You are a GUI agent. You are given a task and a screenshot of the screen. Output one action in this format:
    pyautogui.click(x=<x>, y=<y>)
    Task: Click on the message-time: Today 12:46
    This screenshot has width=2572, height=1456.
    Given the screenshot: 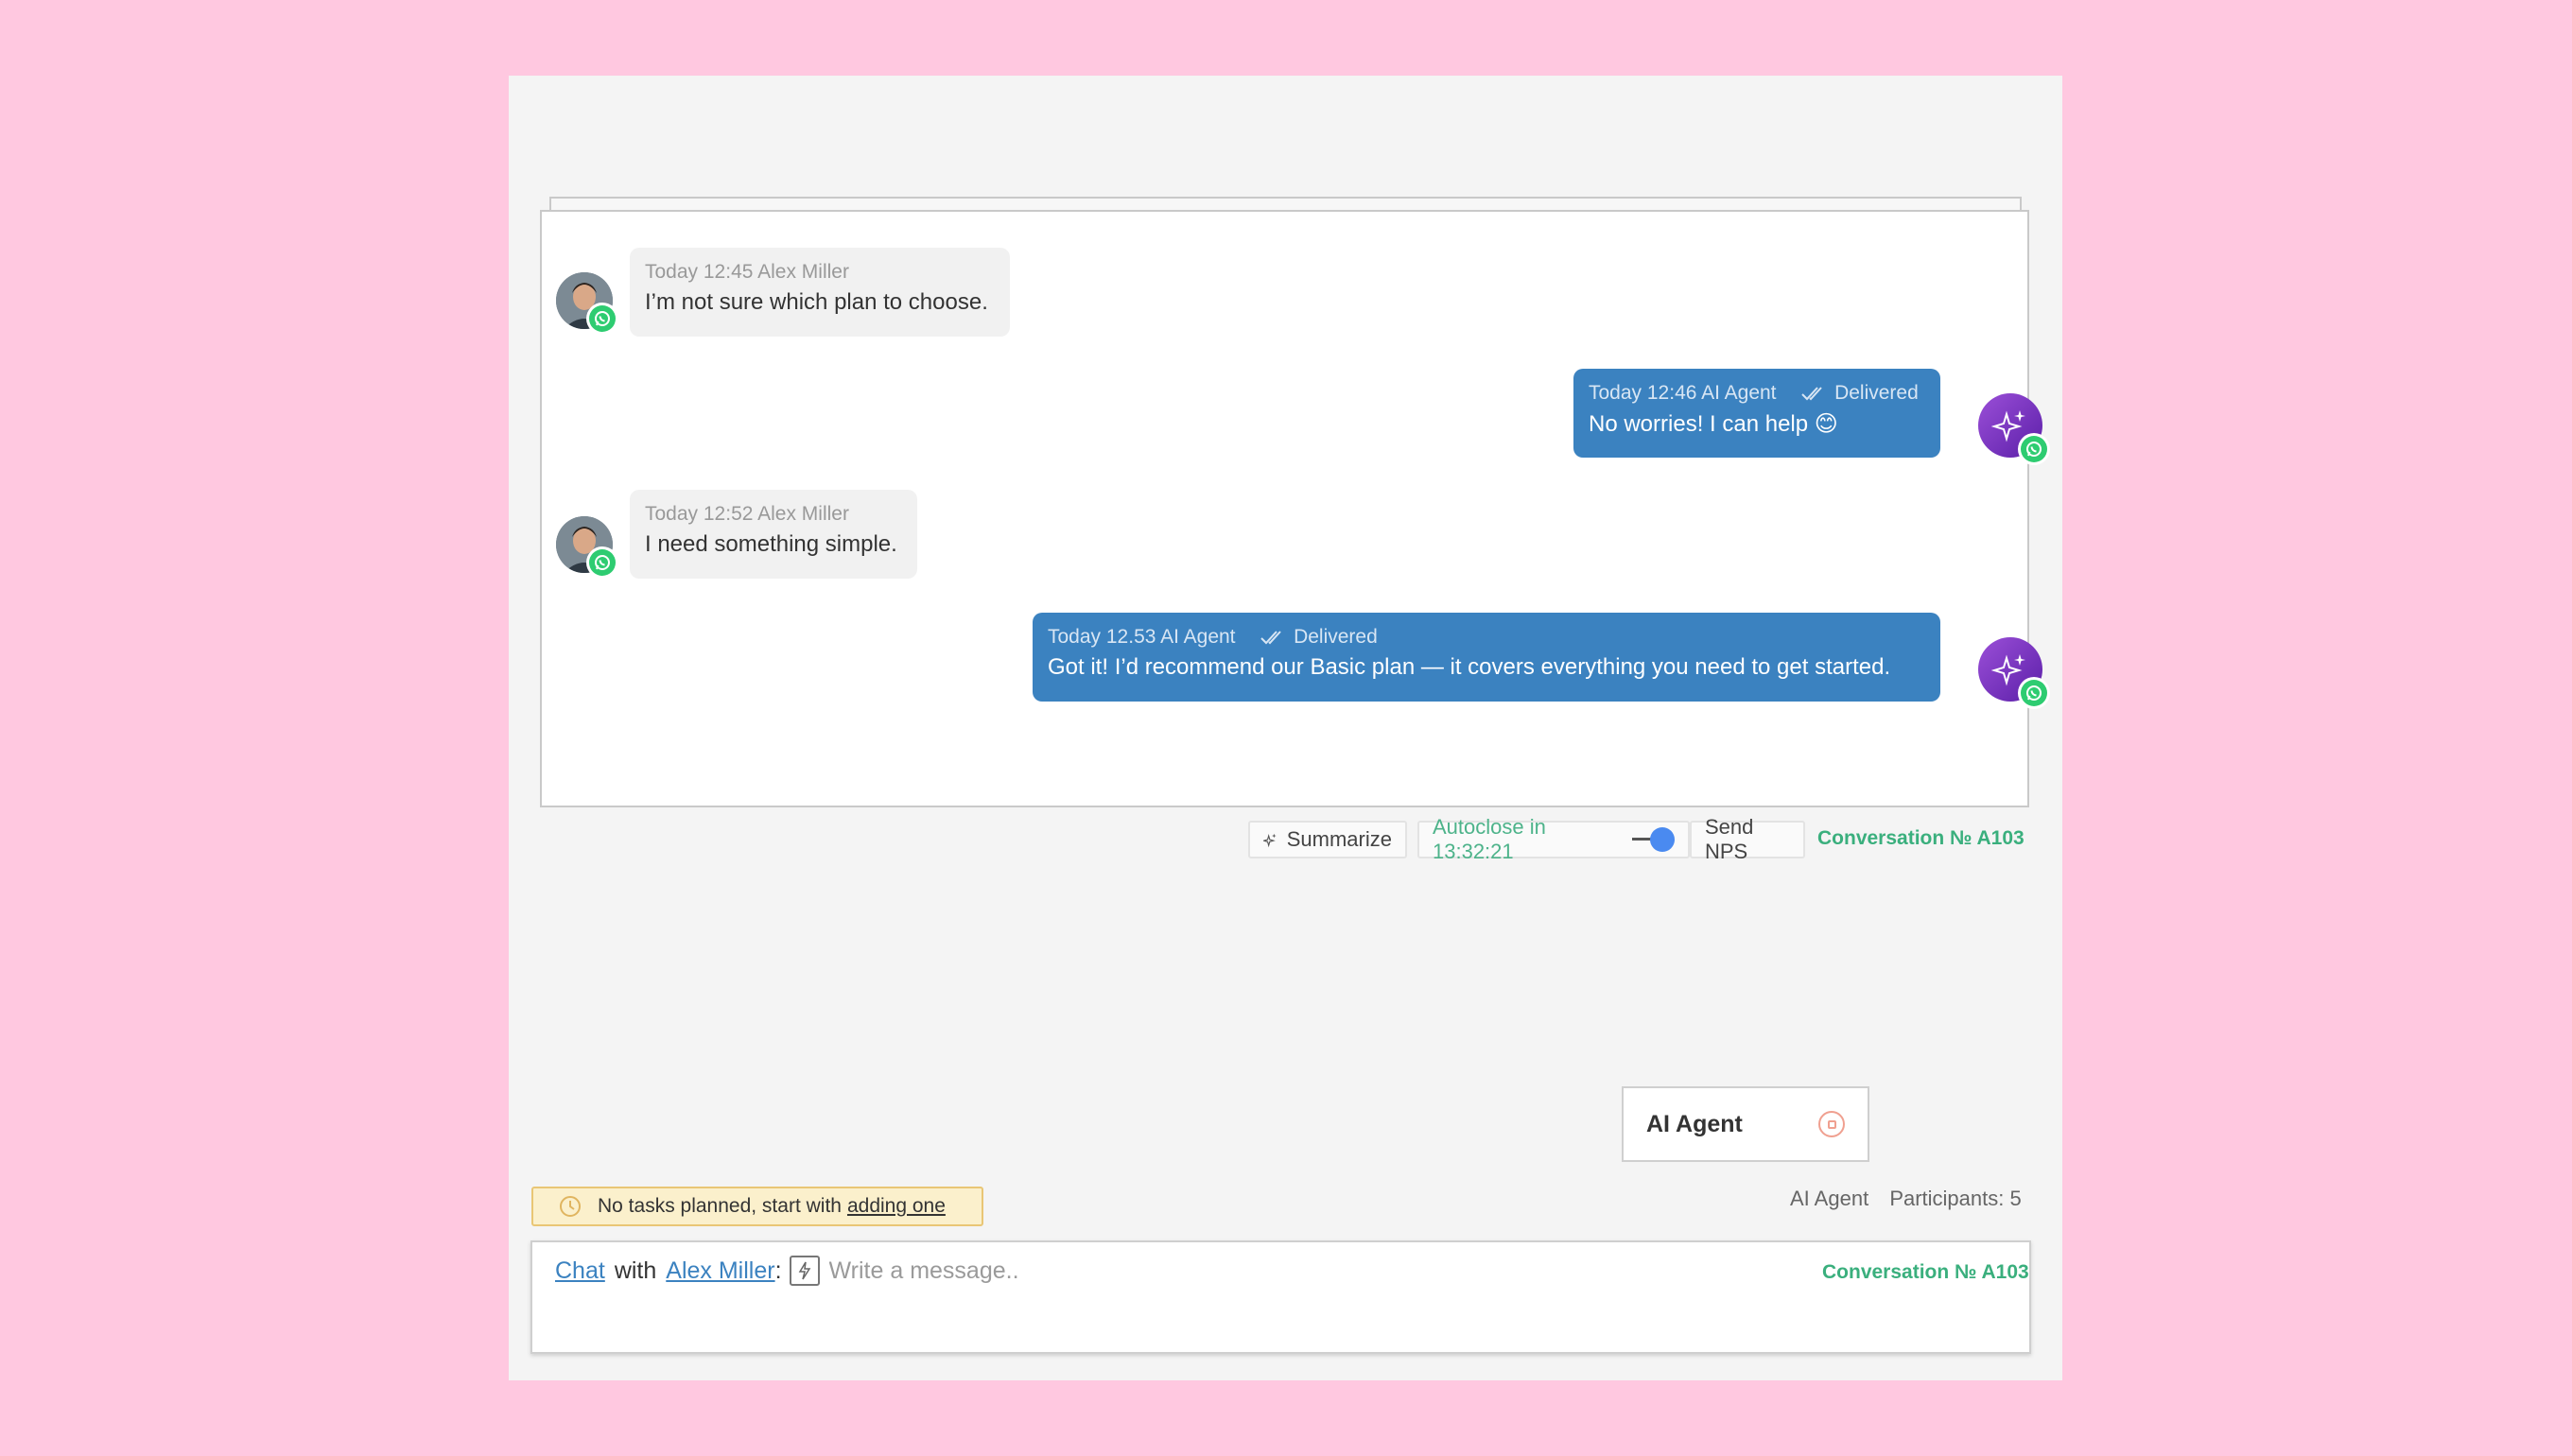 What is the action you would take?
    pyautogui.click(x=1643, y=393)
    